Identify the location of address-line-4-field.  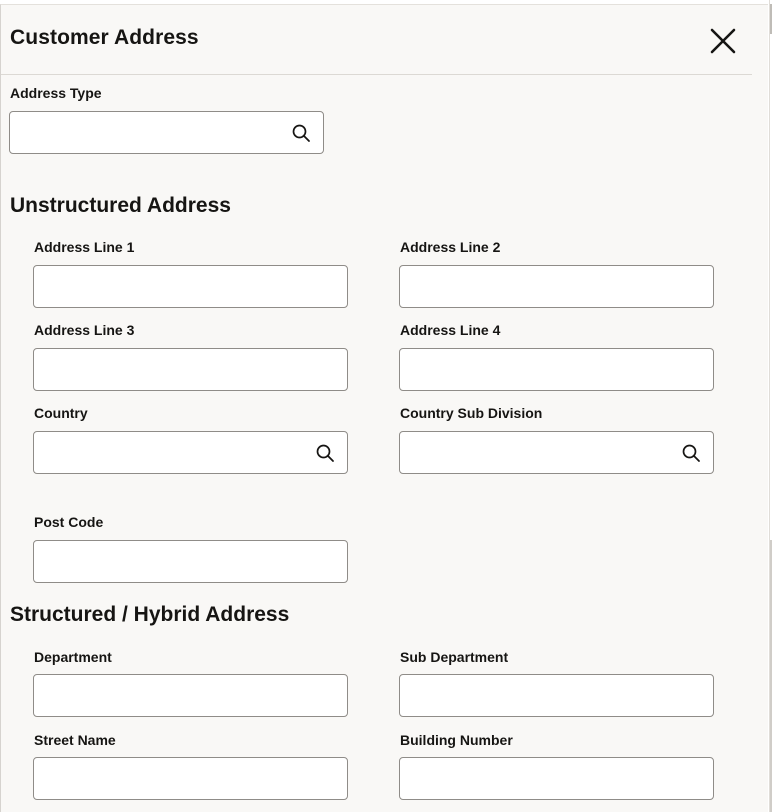
(556, 369).